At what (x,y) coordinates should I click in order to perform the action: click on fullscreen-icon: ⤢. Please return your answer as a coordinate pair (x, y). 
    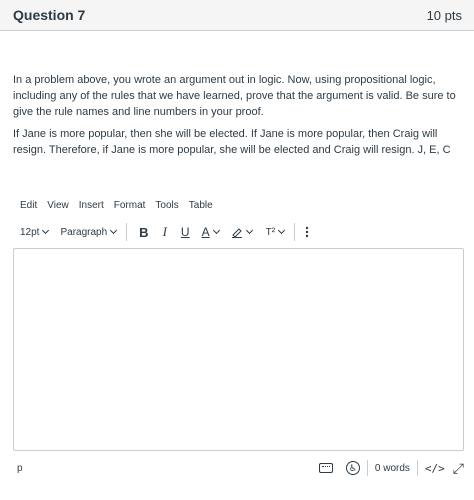
    Looking at the image, I should click on (458, 468).